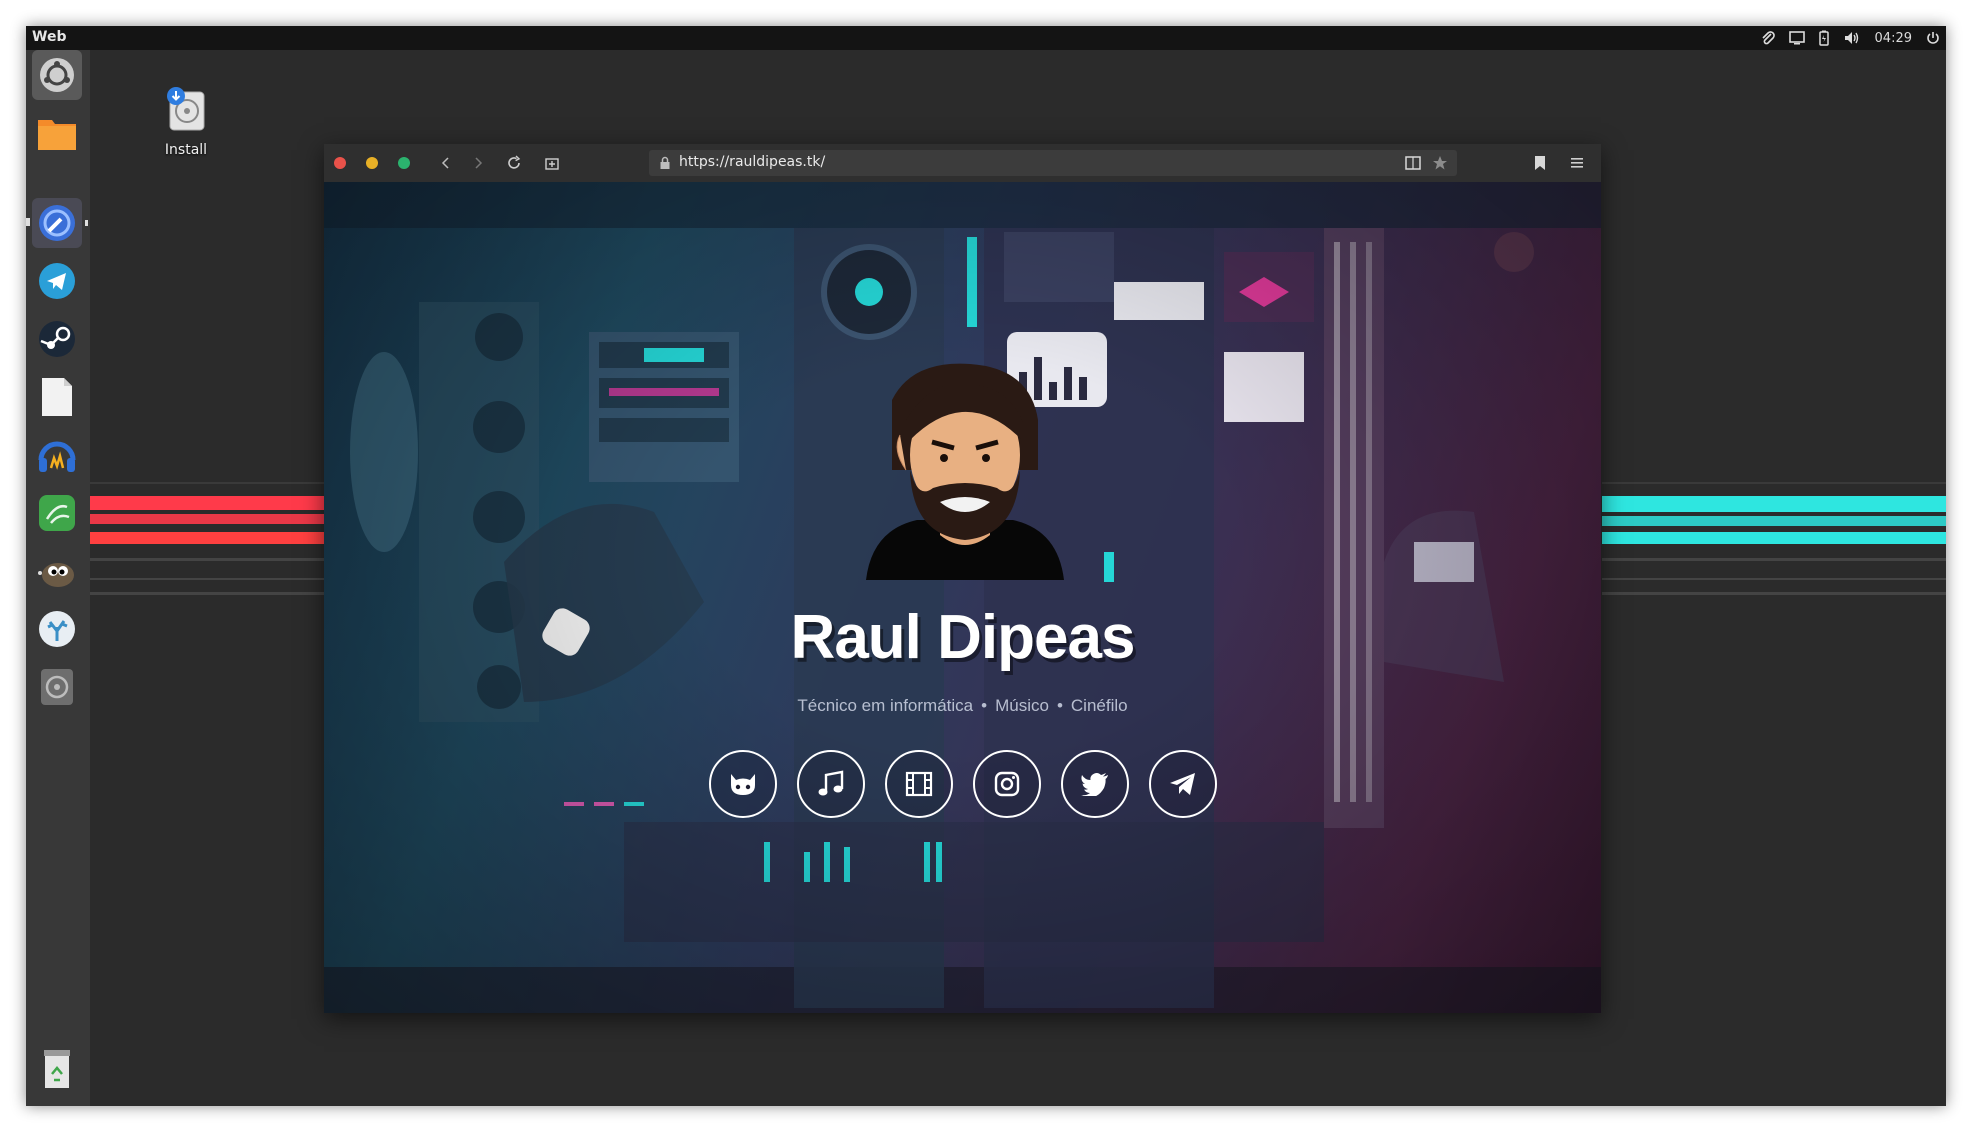 This screenshot has width=1980, height=1140. What do you see at coordinates (57, 75) in the screenshot?
I see `ubuntu-icon` at bounding box center [57, 75].